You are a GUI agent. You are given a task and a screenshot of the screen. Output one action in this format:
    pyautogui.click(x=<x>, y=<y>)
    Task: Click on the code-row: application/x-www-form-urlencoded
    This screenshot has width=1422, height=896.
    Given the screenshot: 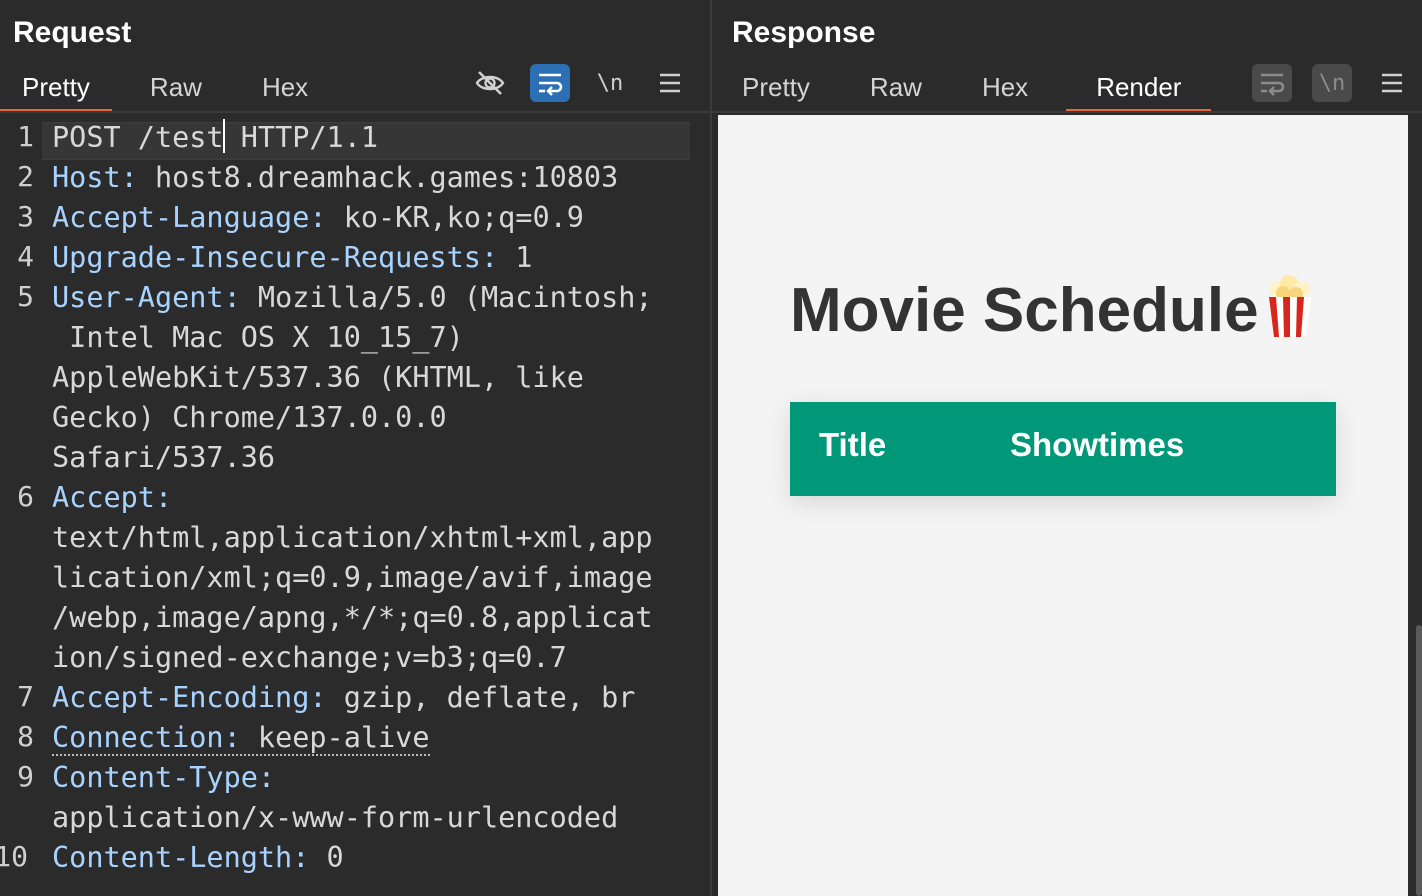 What is the action you would take?
    pyautogui.click(x=372, y=818)
    